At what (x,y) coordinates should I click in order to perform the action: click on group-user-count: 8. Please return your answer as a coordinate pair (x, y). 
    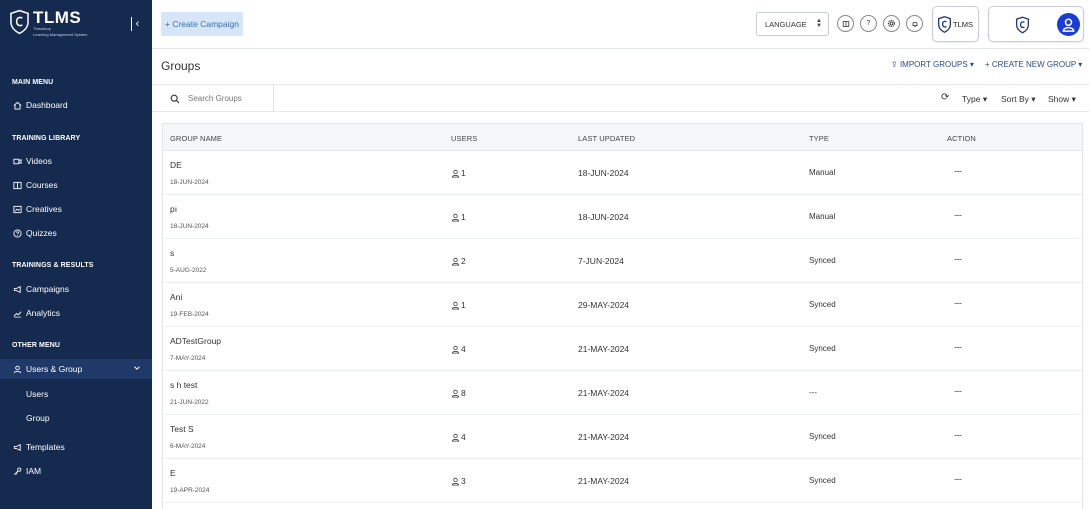
    Looking at the image, I should click on (458, 393).